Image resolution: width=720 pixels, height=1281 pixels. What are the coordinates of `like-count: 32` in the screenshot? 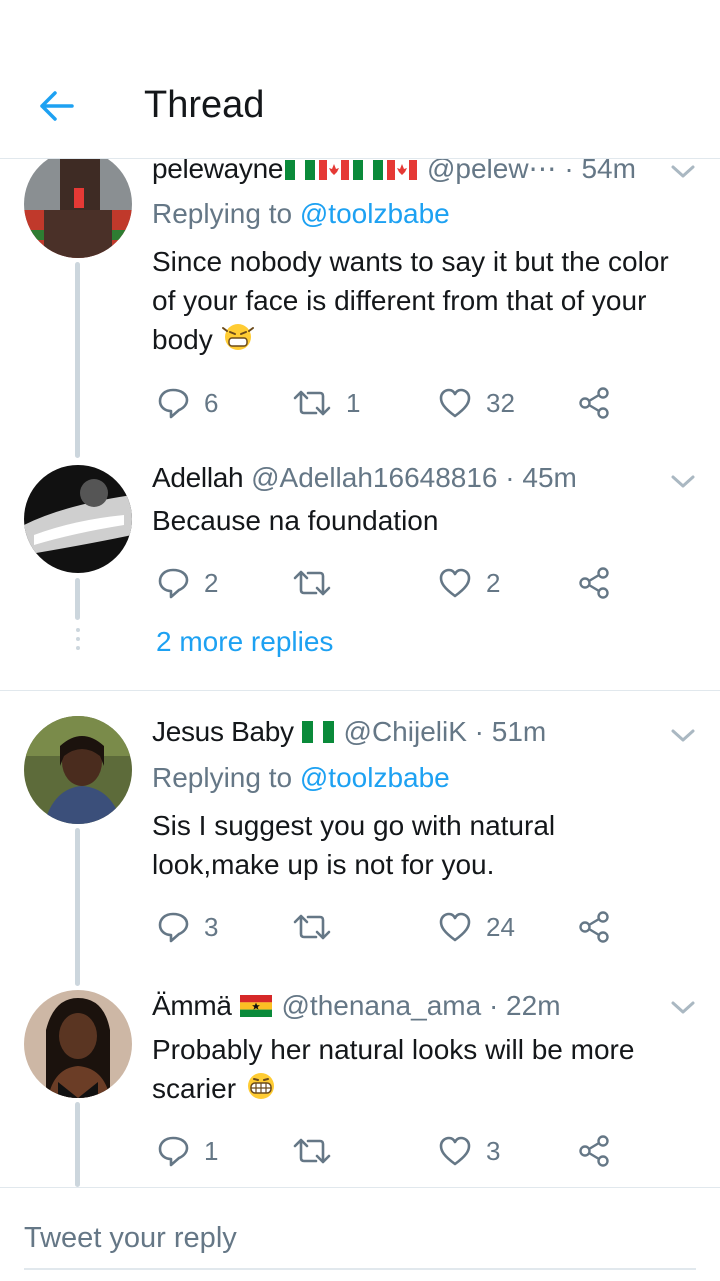 It's located at (500, 402).